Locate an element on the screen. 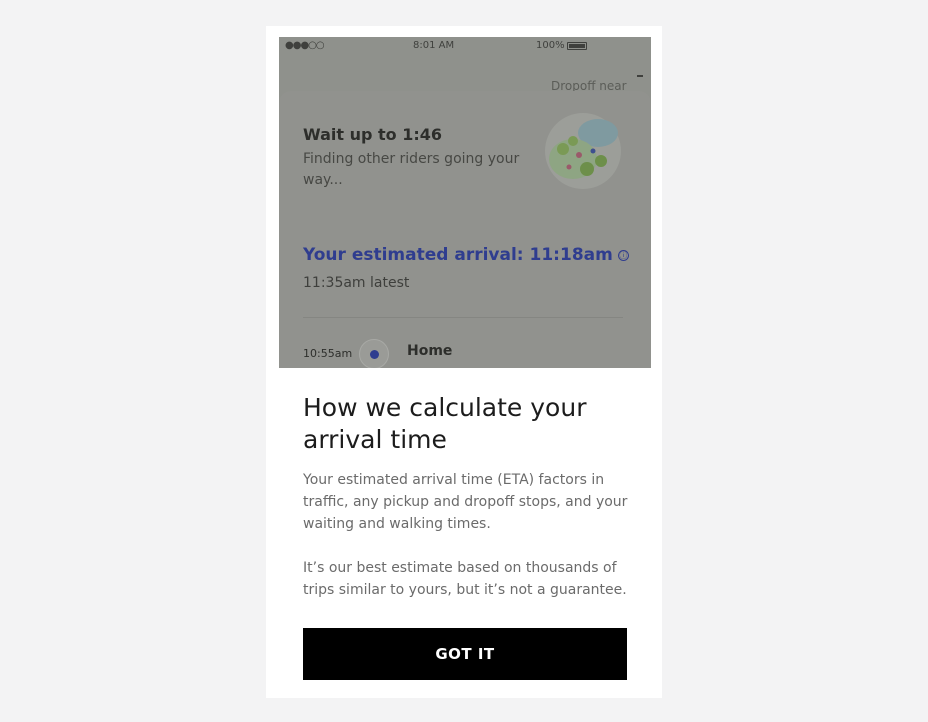 This screenshot has width=928, height=722. stop-time: 10:55am is located at coordinates (328, 353).